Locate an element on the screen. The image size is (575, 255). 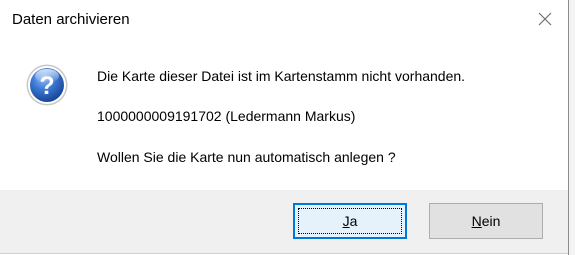
yes-button: Ja is located at coordinates (350, 221).